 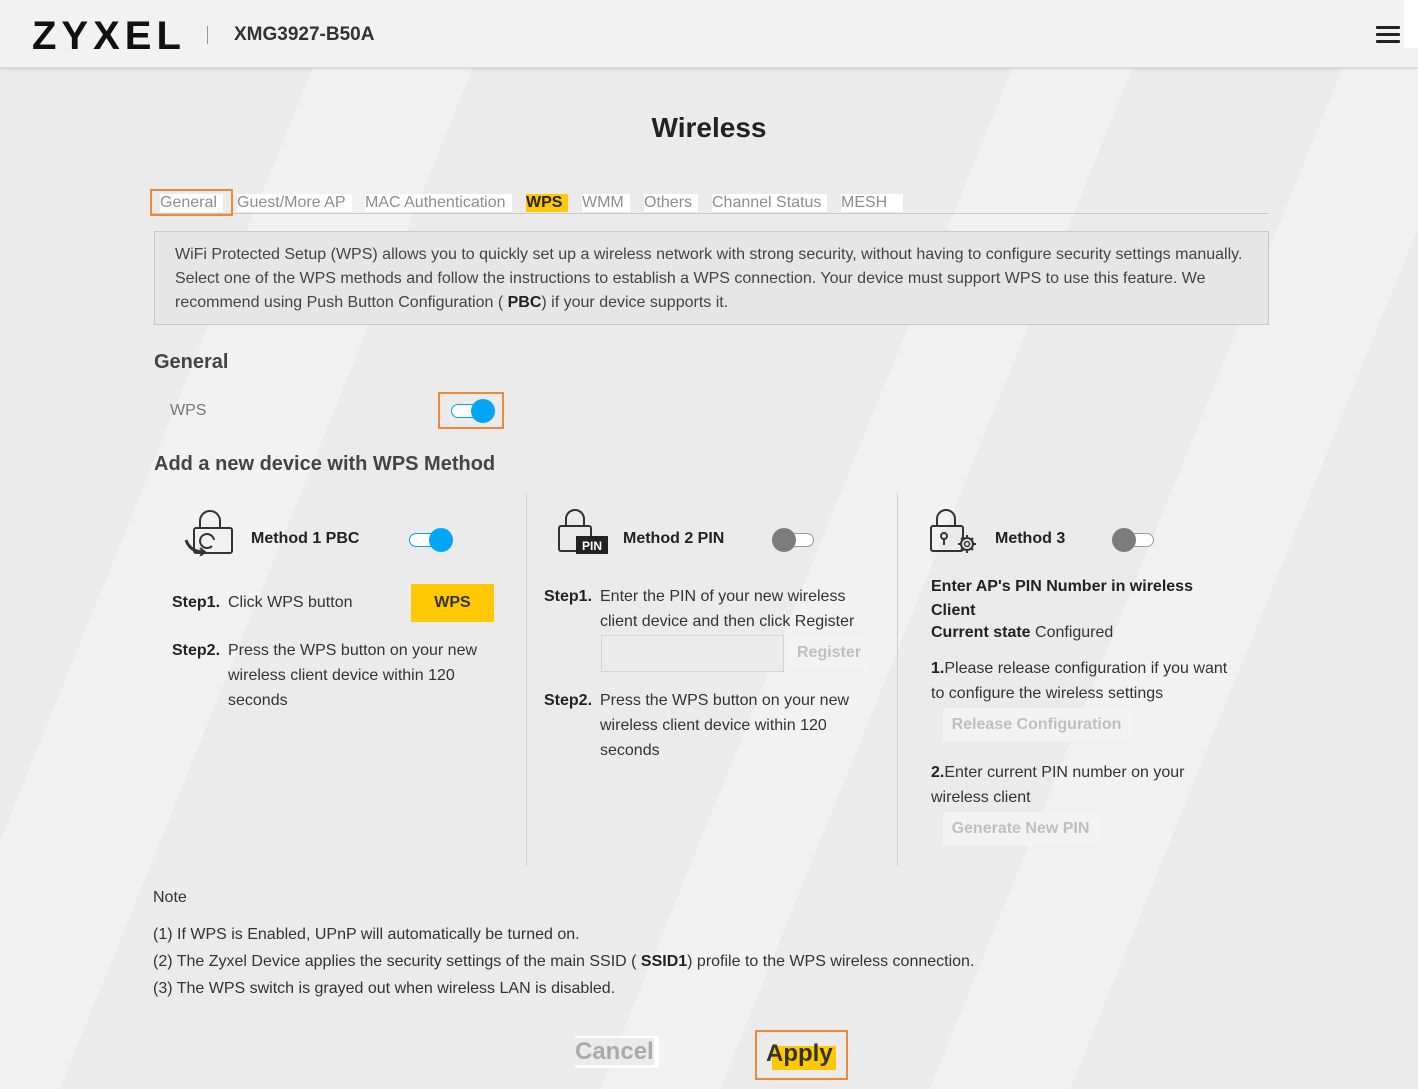 What do you see at coordinates (981, 632) in the screenshot?
I see `state-label: Current state` at bounding box center [981, 632].